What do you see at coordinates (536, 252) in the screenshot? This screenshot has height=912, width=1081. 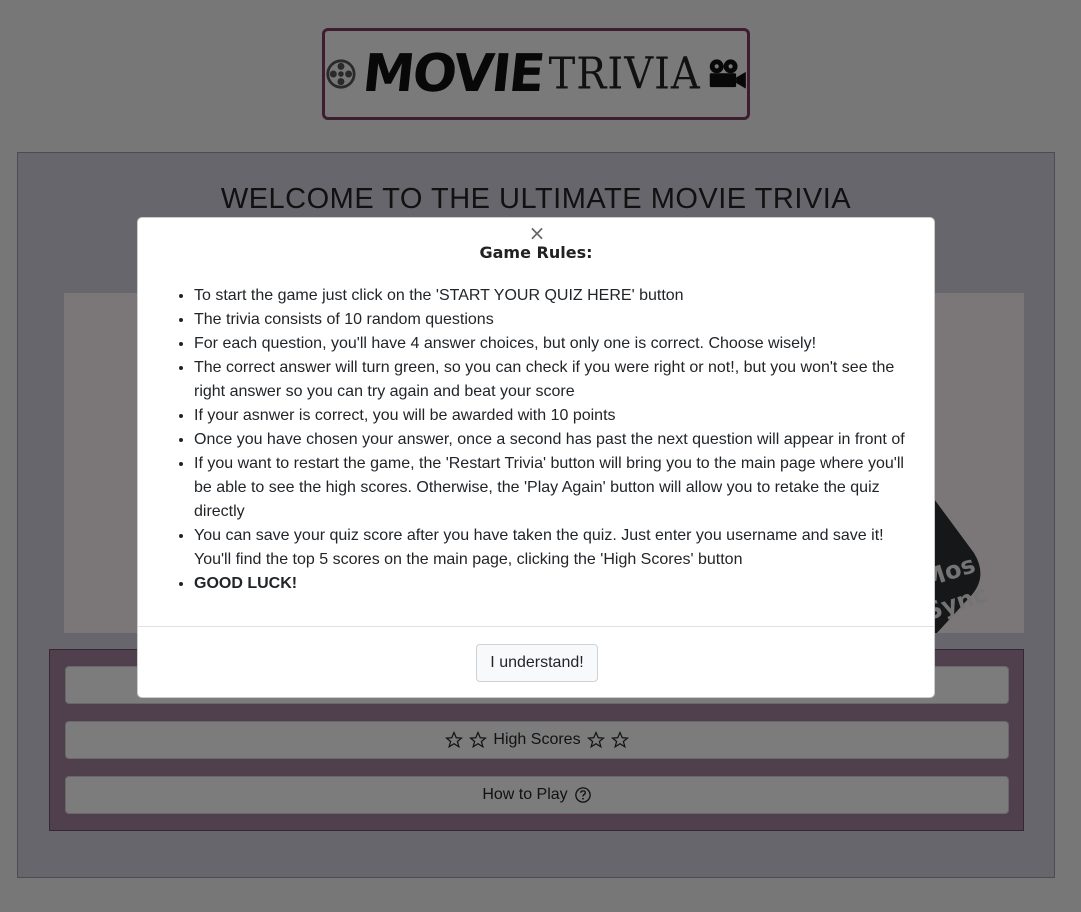 I see `modal-title: Game Rules:` at bounding box center [536, 252].